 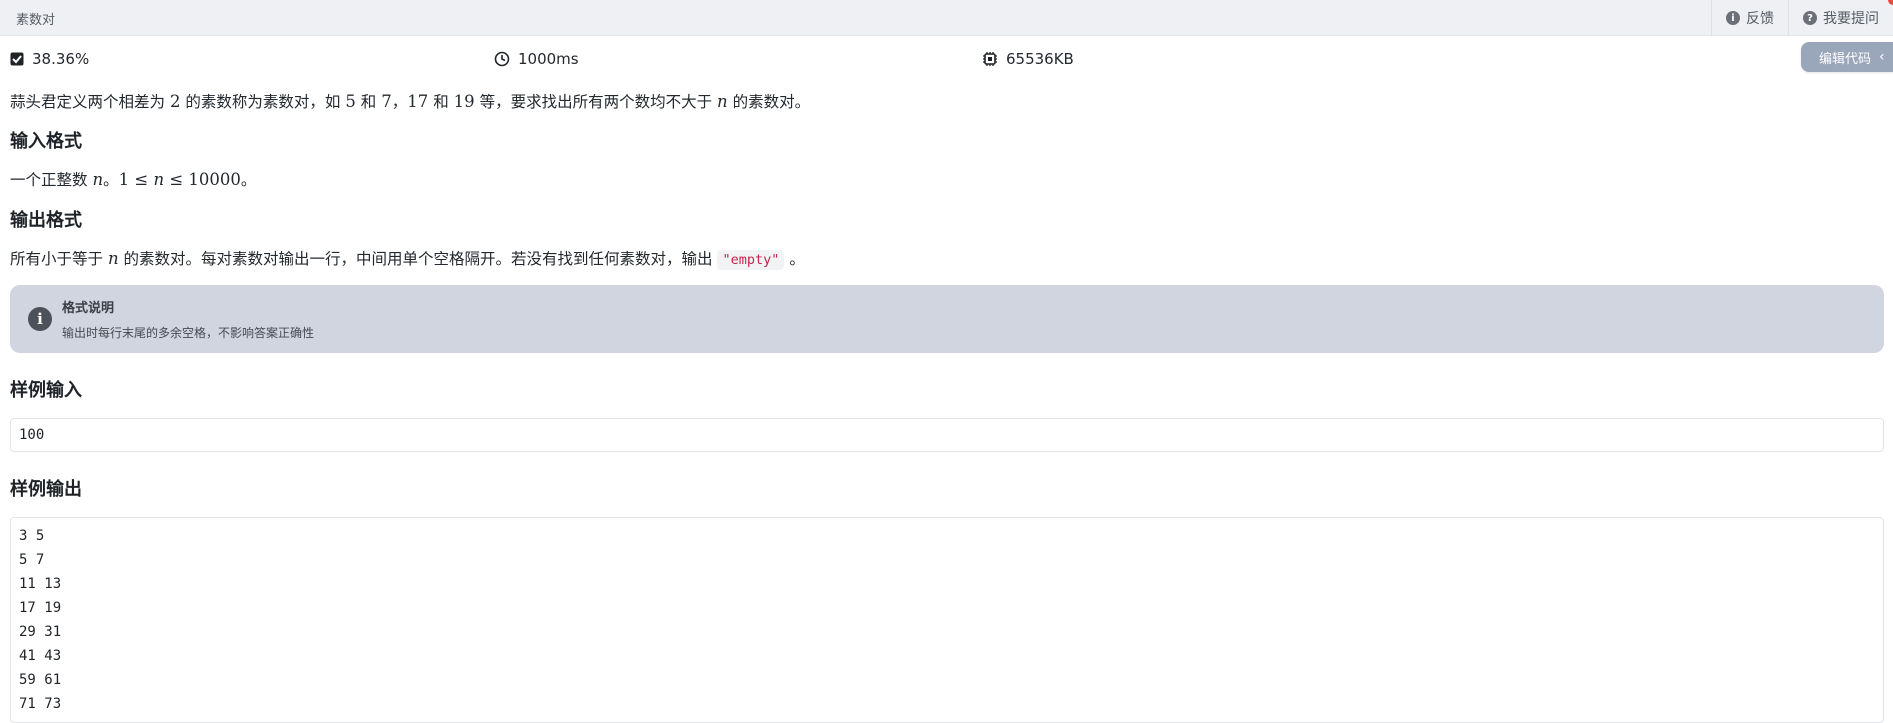 What do you see at coordinates (46, 390) in the screenshot?
I see `sample-input-heading: 样例输入` at bounding box center [46, 390].